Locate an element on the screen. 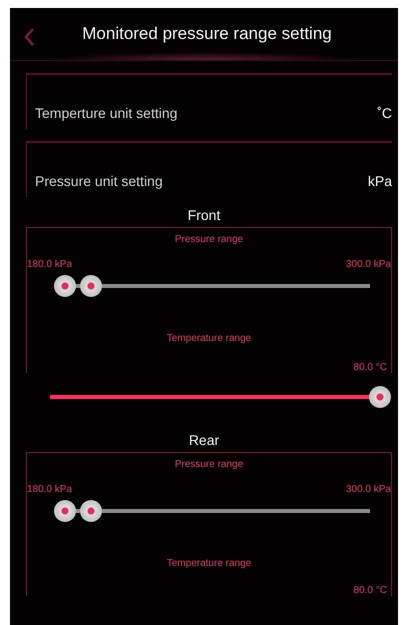 The height and width of the screenshot is (625, 406). setting-value: ˚C is located at coordinates (384, 113).